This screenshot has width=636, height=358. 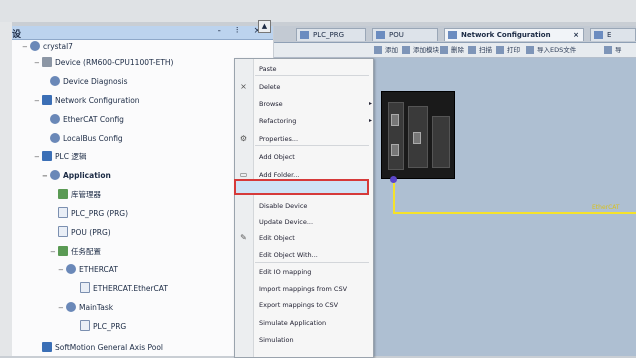 What do you see at coordinates (405, 34) in the screenshot?
I see `tab-pou: POU` at bounding box center [405, 34].